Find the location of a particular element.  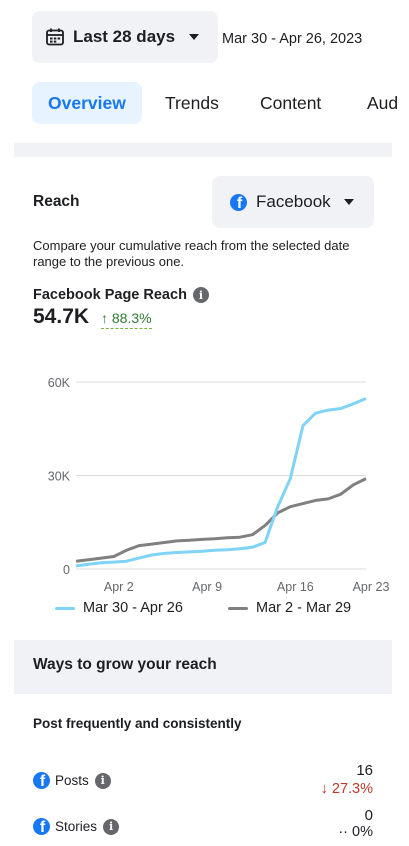

platform-dropdown: f Facebook is located at coordinates (293, 202).